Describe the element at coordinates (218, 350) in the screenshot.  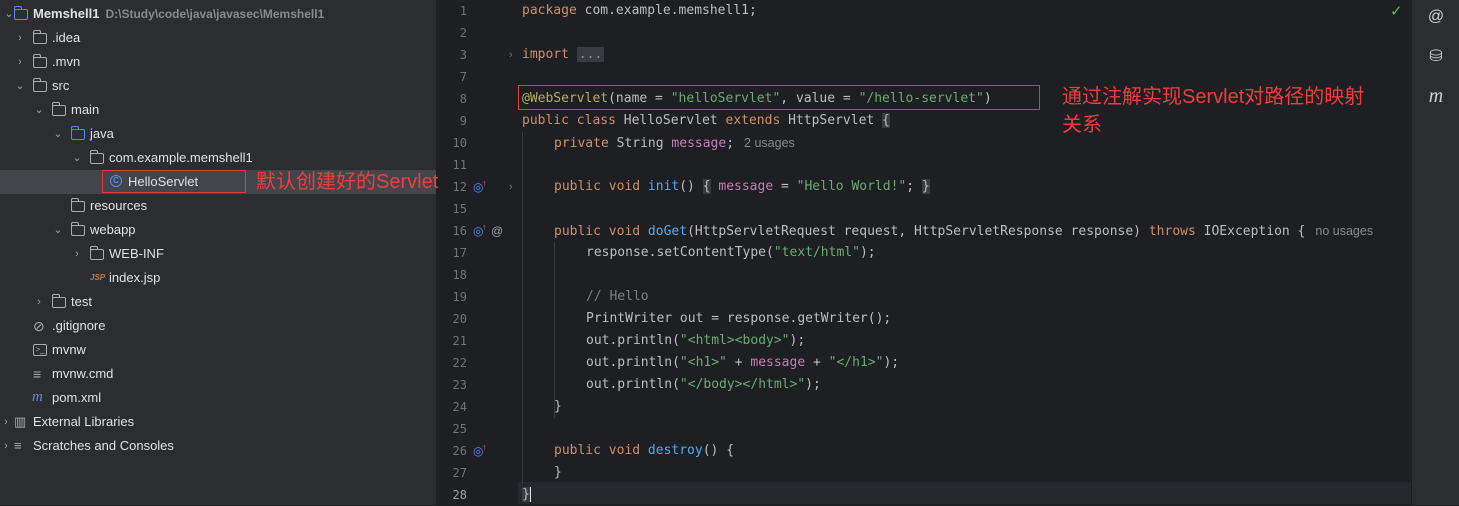
I see `tree-item-mvnw: >_ mvnw` at that location.